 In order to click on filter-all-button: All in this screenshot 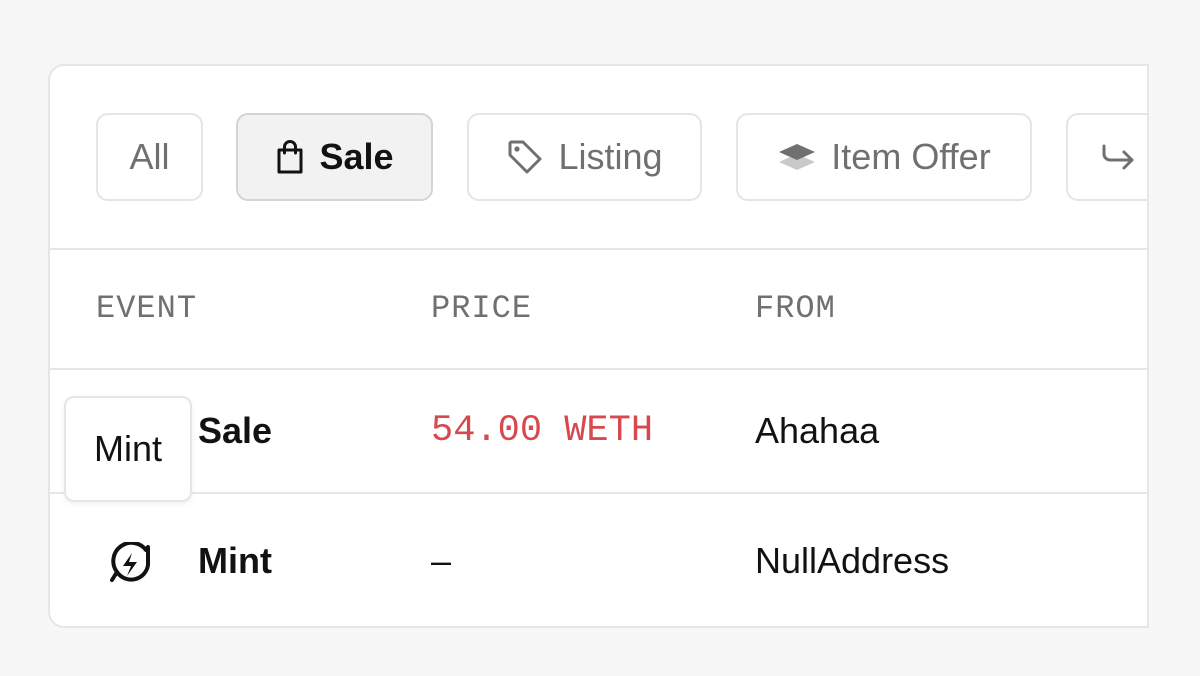, I will do `click(149, 157)`.